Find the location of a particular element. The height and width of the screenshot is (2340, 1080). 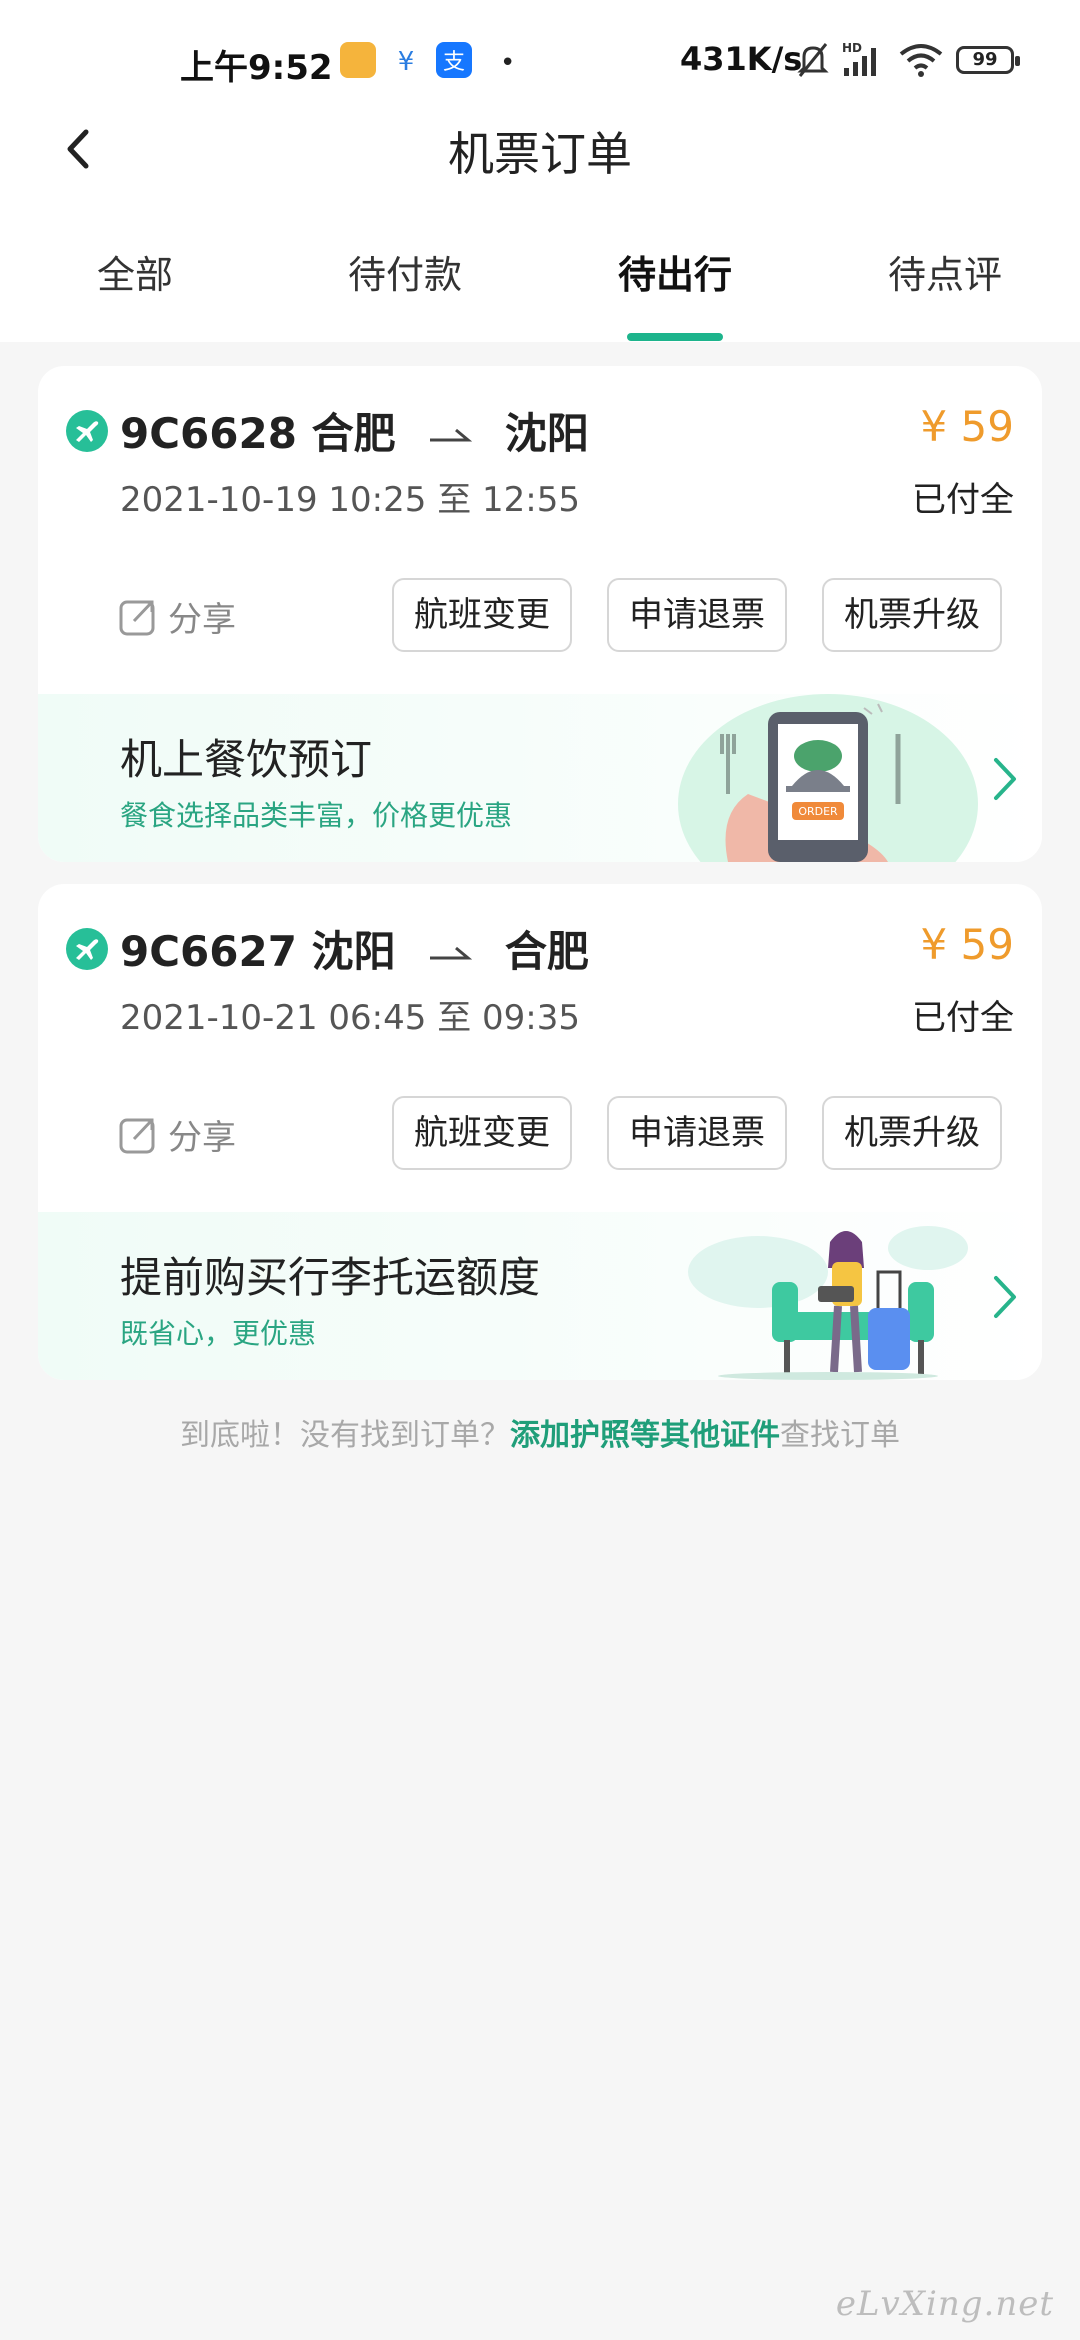

tab-upcoming-trips: 待出行 is located at coordinates (675, 271).